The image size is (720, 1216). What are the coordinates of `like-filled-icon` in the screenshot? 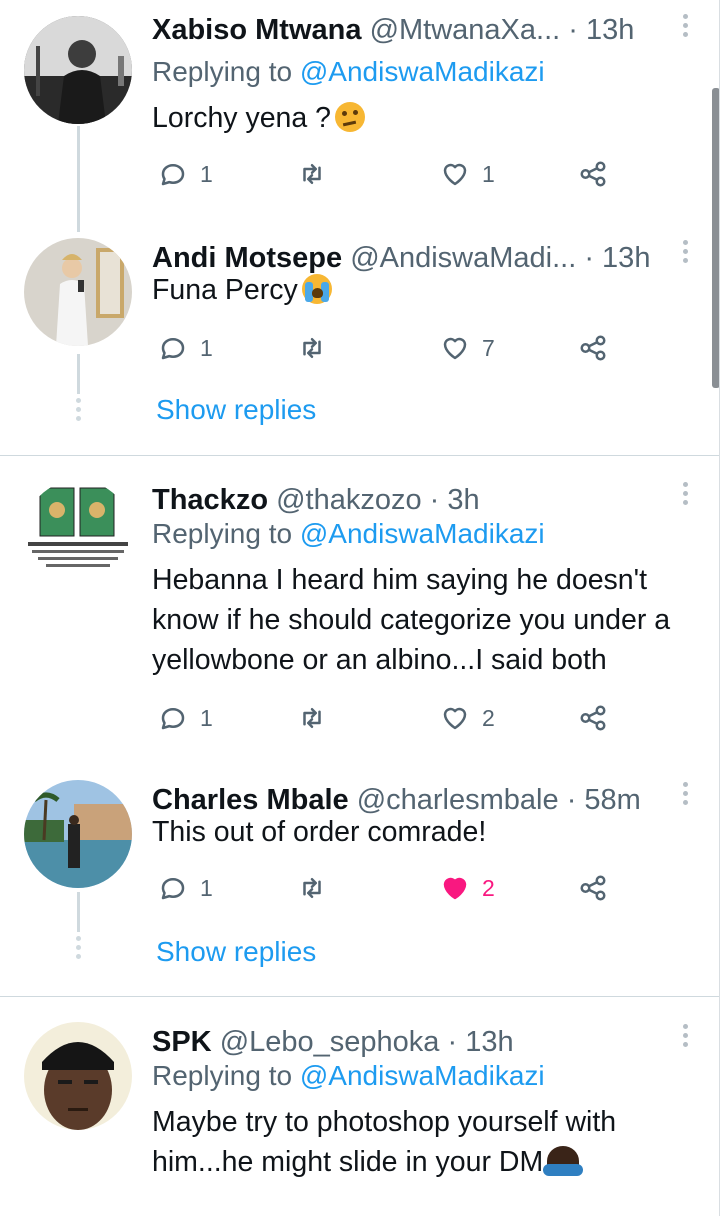 It's located at (455, 888).